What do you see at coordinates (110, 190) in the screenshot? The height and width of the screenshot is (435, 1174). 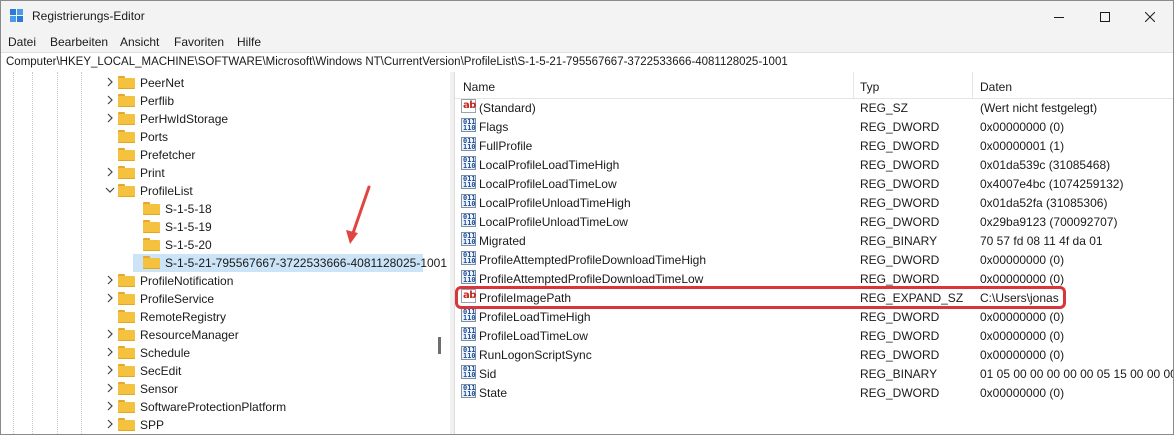 I see `chevron-down-icon` at bounding box center [110, 190].